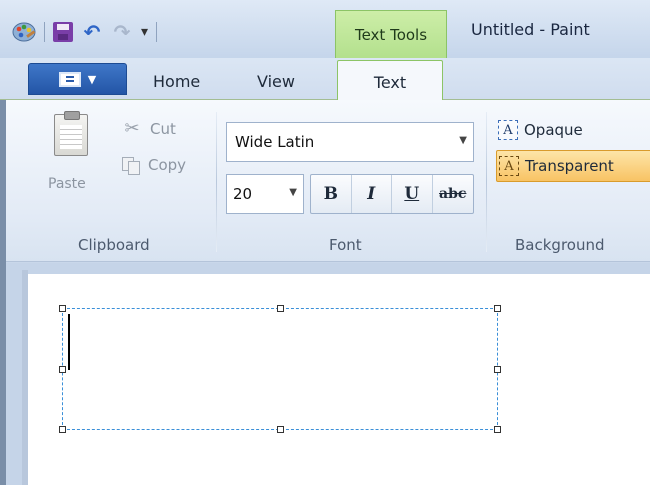 Image resolution: width=650 pixels, height=485 pixels. What do you see at coordinates (131, 166) in the screenshot?
I see `copy-icon` at bounding box center [131, 166].